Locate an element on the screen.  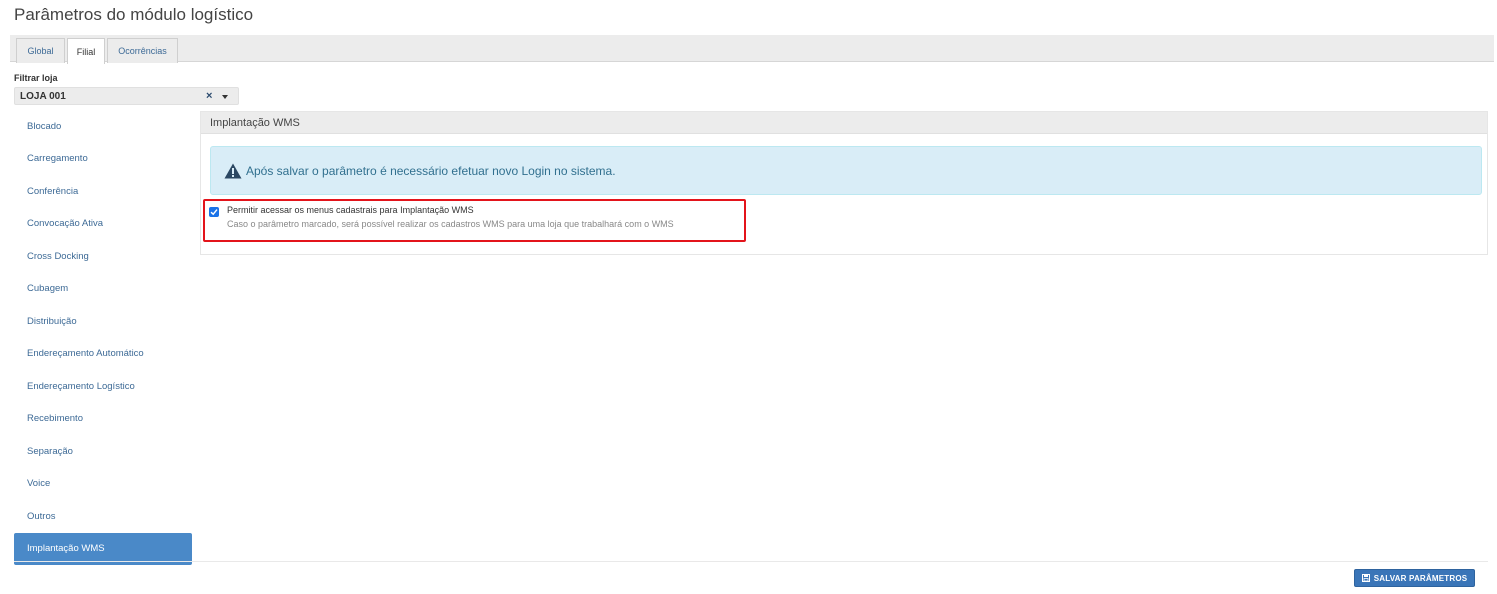
store-select-value: LOJA 001 is located at coordinates (43, 96).